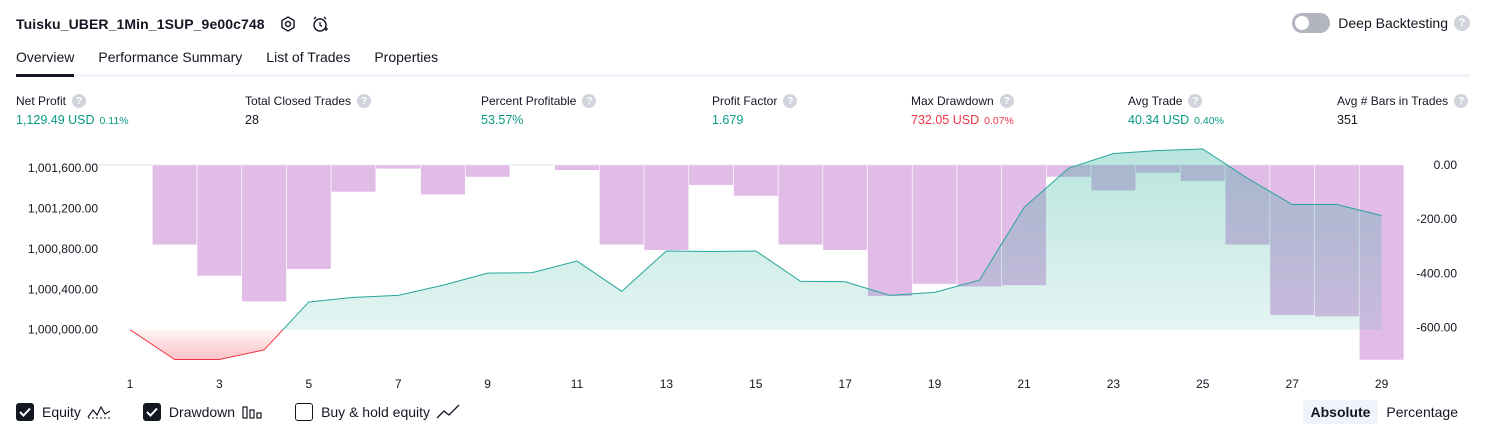 The width and height of the screenshot is (1486, 438). Describe the element at coordinates (1340, 412) in the screenshot. I see `absolute-button: Absolute` at that location.